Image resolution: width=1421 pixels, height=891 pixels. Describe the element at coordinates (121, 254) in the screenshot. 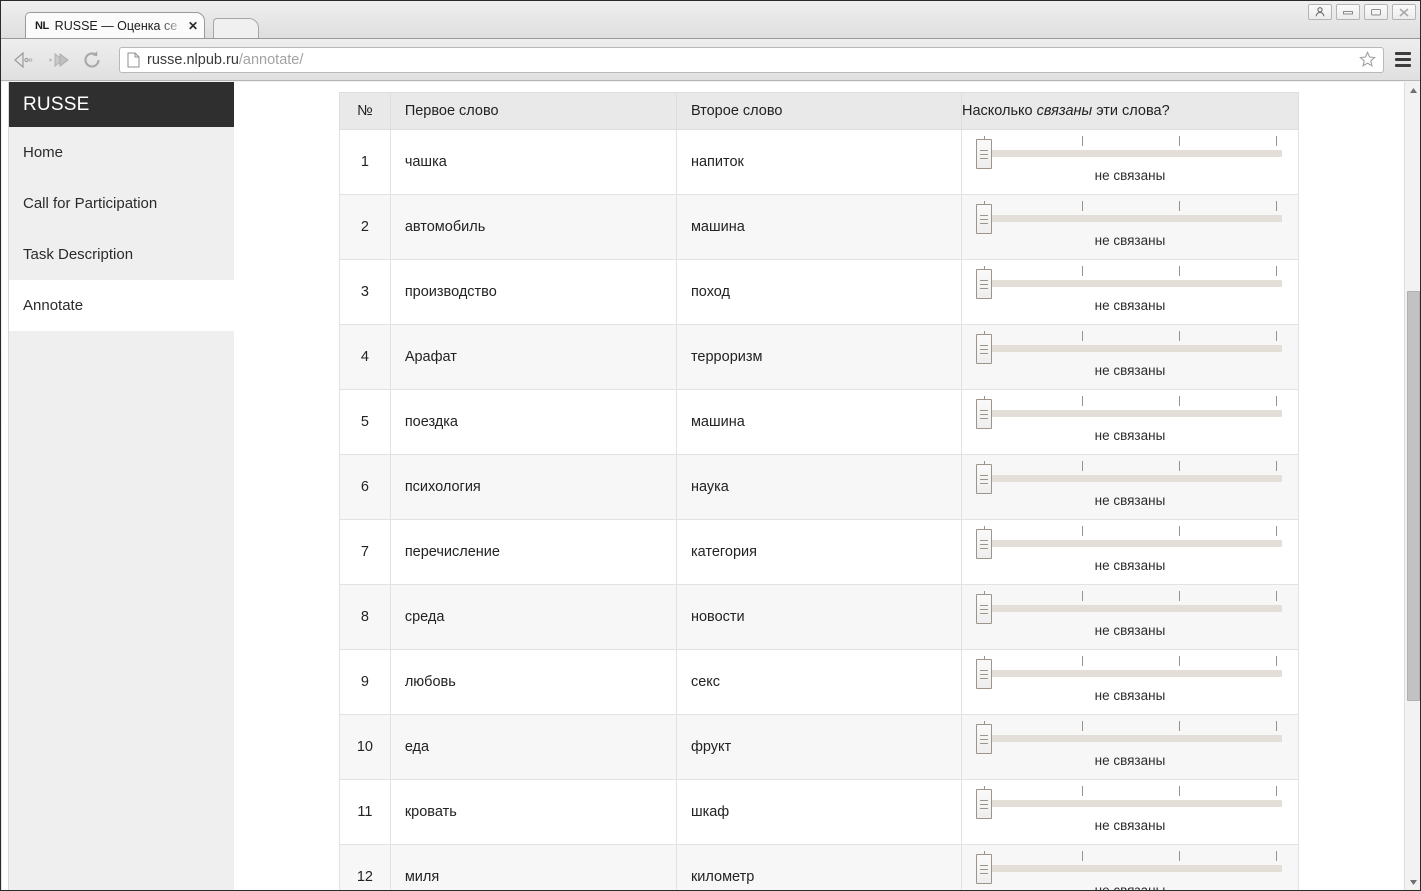

I see `sidebar-item-task-description: Task Description` at that location.